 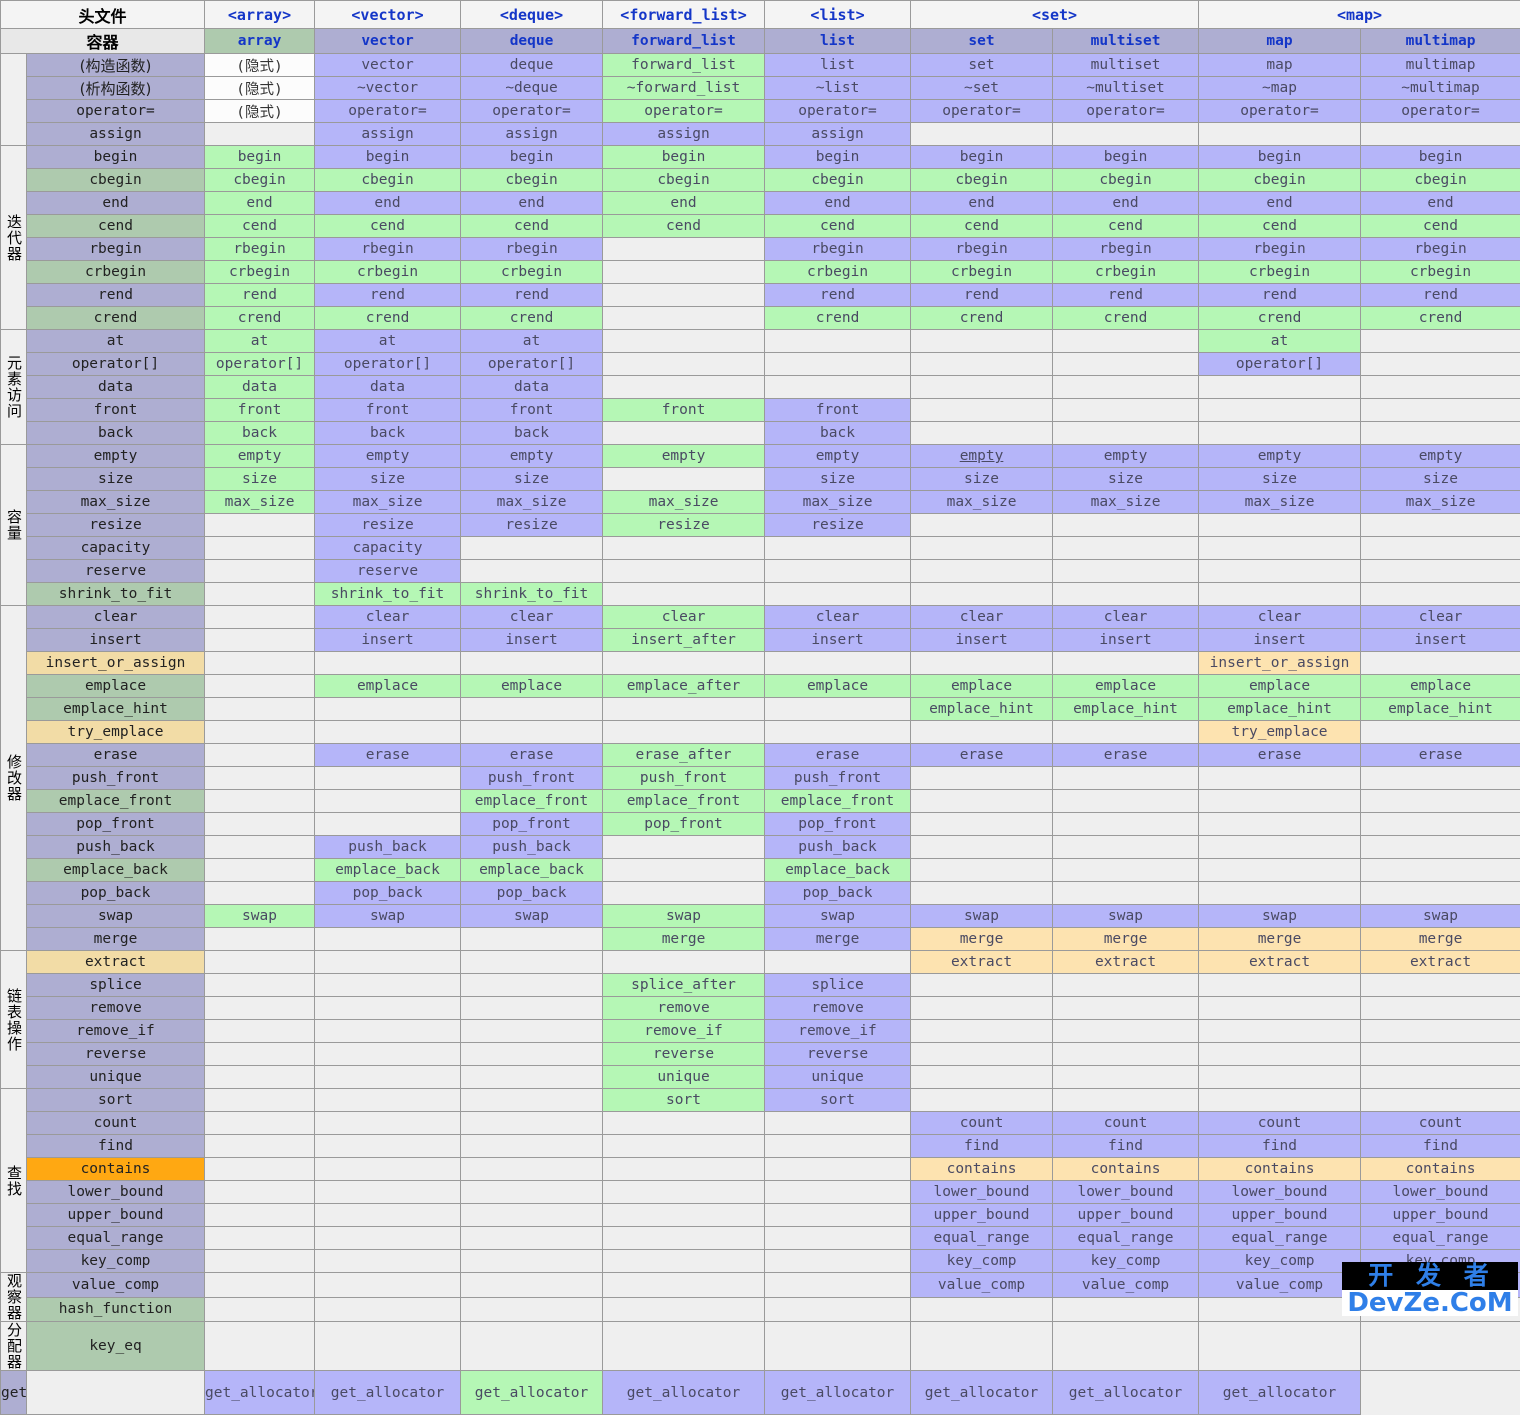 What do you see at coordinates (1440, 65) in the screenshot?
I see `member-cell-multimap: multimap` at bounding box center [1440, 65].